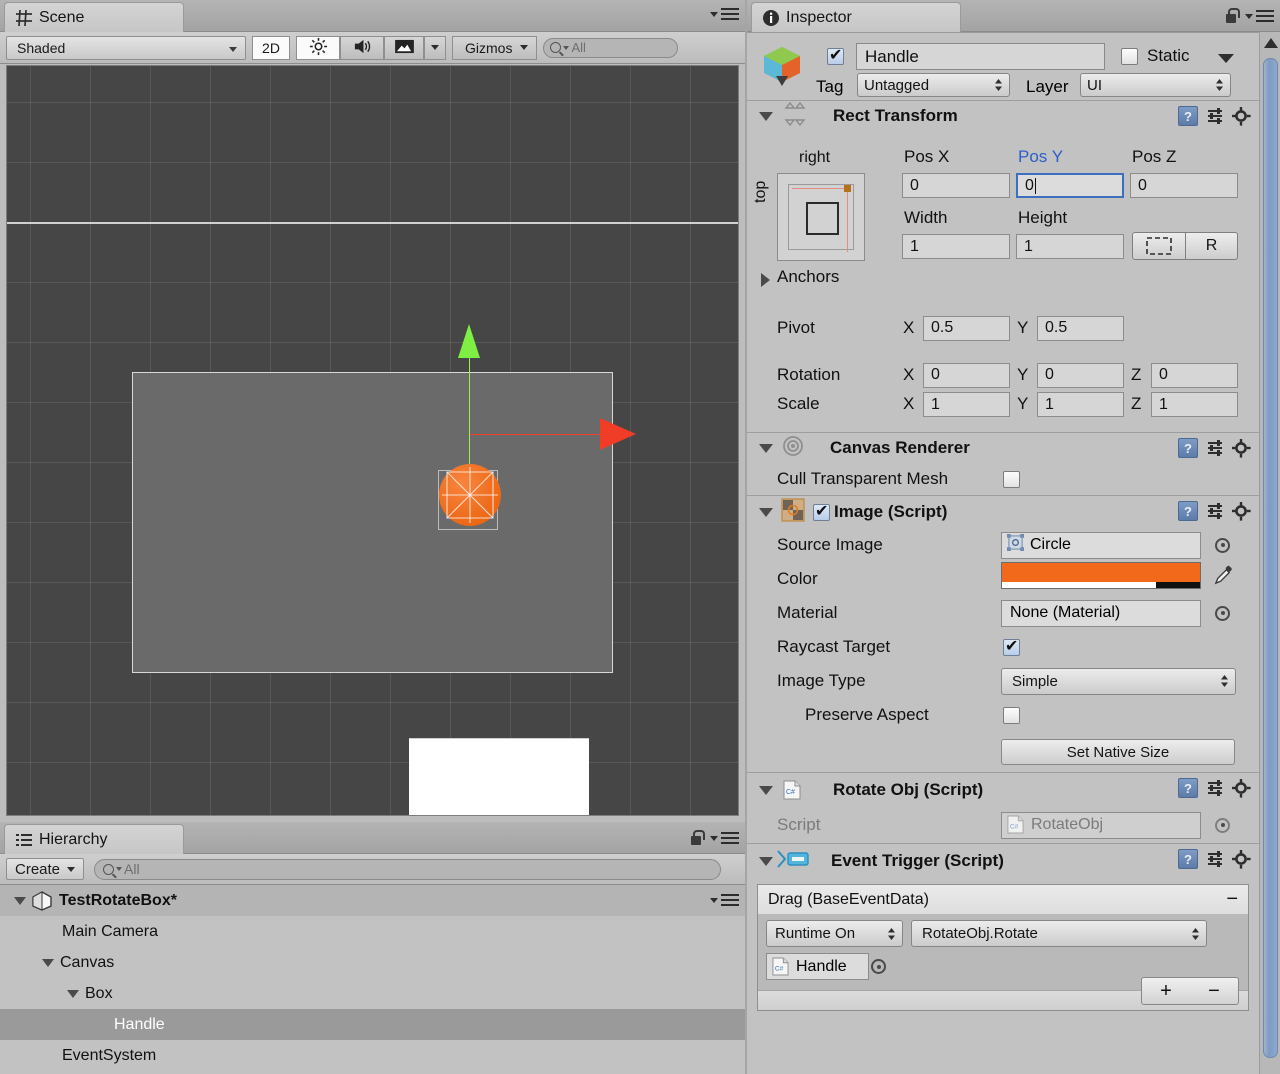  Describe the element at coordinates (1184, 185) in the screenshot. I see `pos-z-input: 0` at that location.